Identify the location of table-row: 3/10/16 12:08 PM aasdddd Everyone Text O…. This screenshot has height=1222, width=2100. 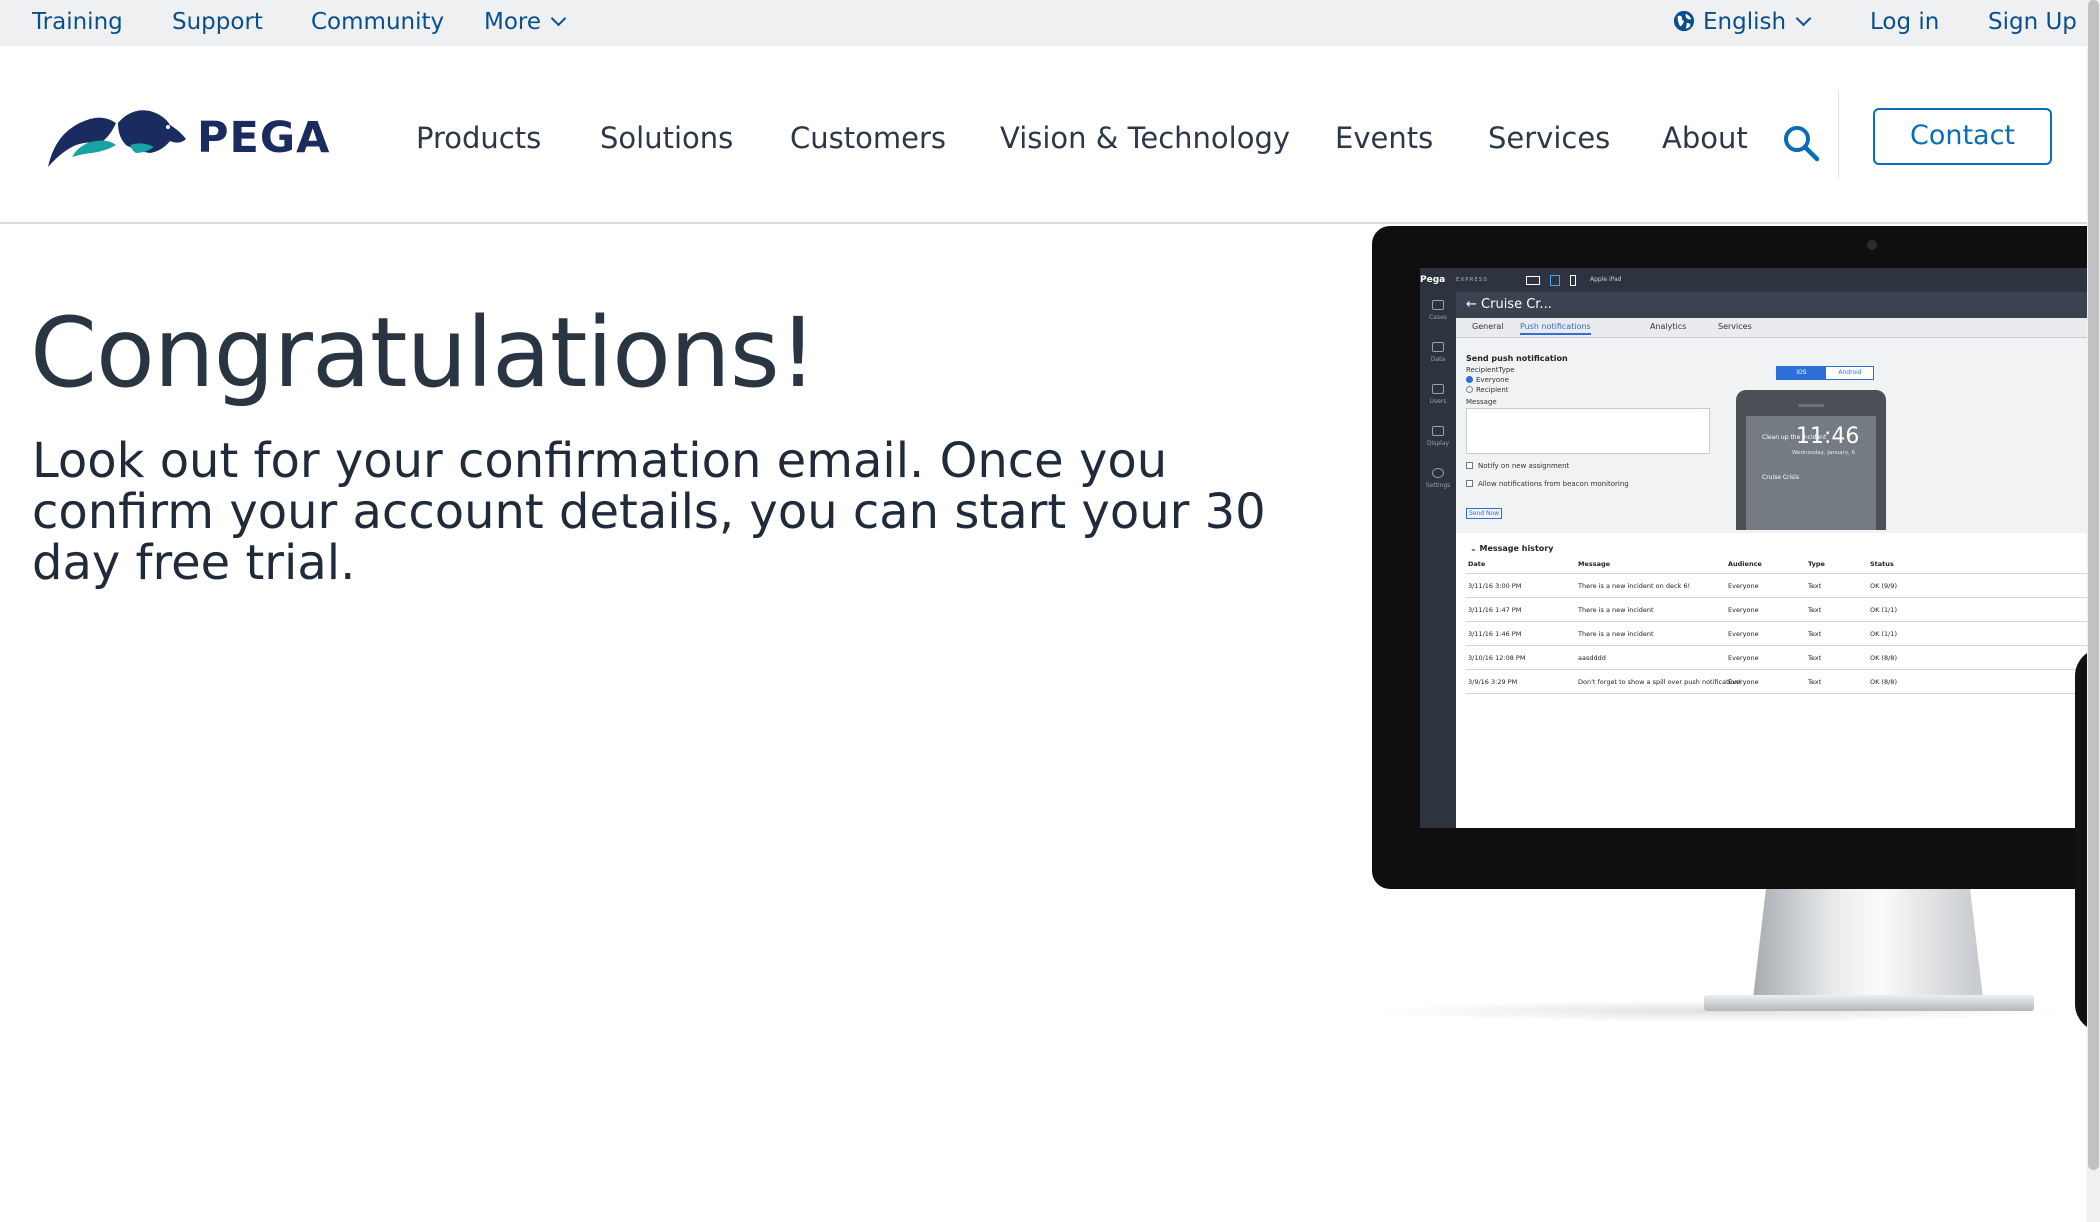
(1783, 658).